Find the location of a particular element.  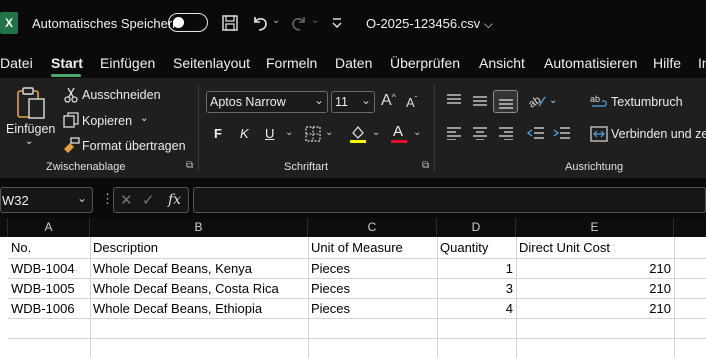

cell-a1: No. is located at coordinates (49, 248).